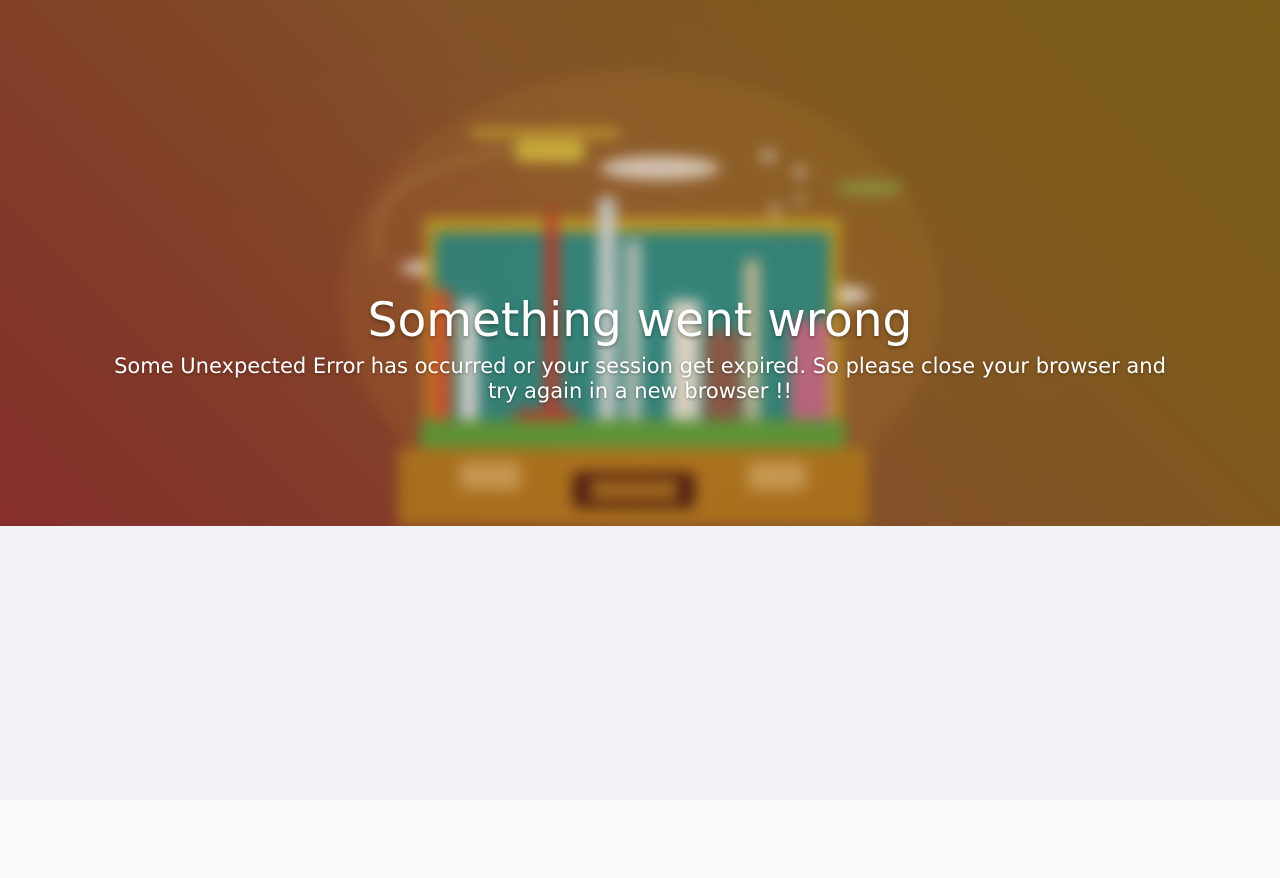 This screenshot has height=878, width=1280. What do you see at coordinates (640, 839) in the screenshot?
I see `footer-area` at bounding box center [640, 839].